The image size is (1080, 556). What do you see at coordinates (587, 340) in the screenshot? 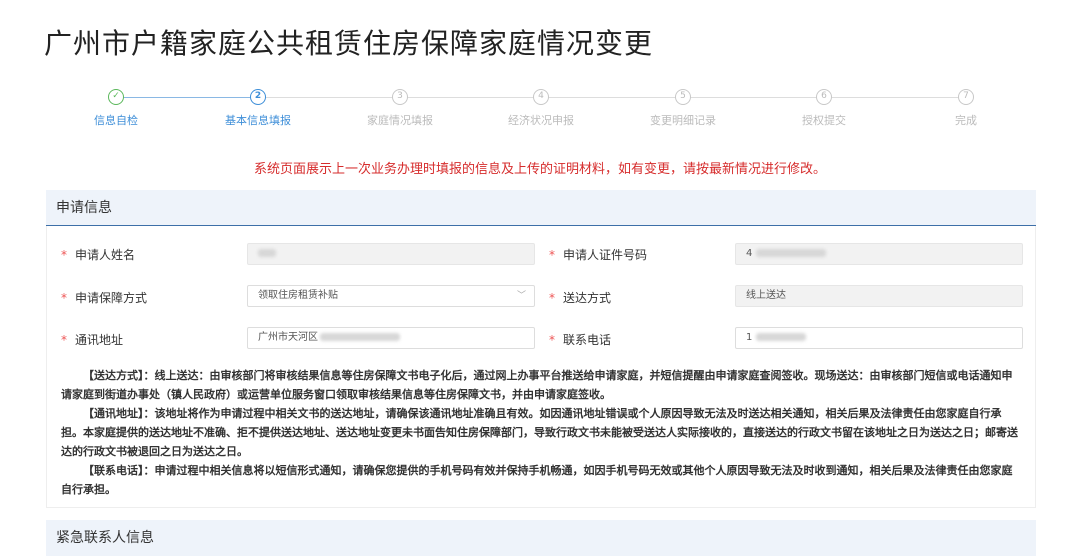
I see `label-text: 联系电话` at bounding box center [587, 340].